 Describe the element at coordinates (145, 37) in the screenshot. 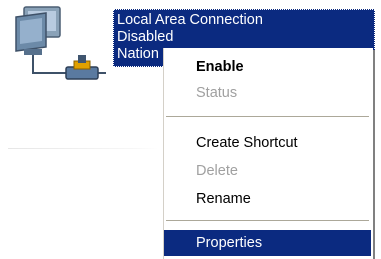

I see `connection-status: Disabled` at that location.